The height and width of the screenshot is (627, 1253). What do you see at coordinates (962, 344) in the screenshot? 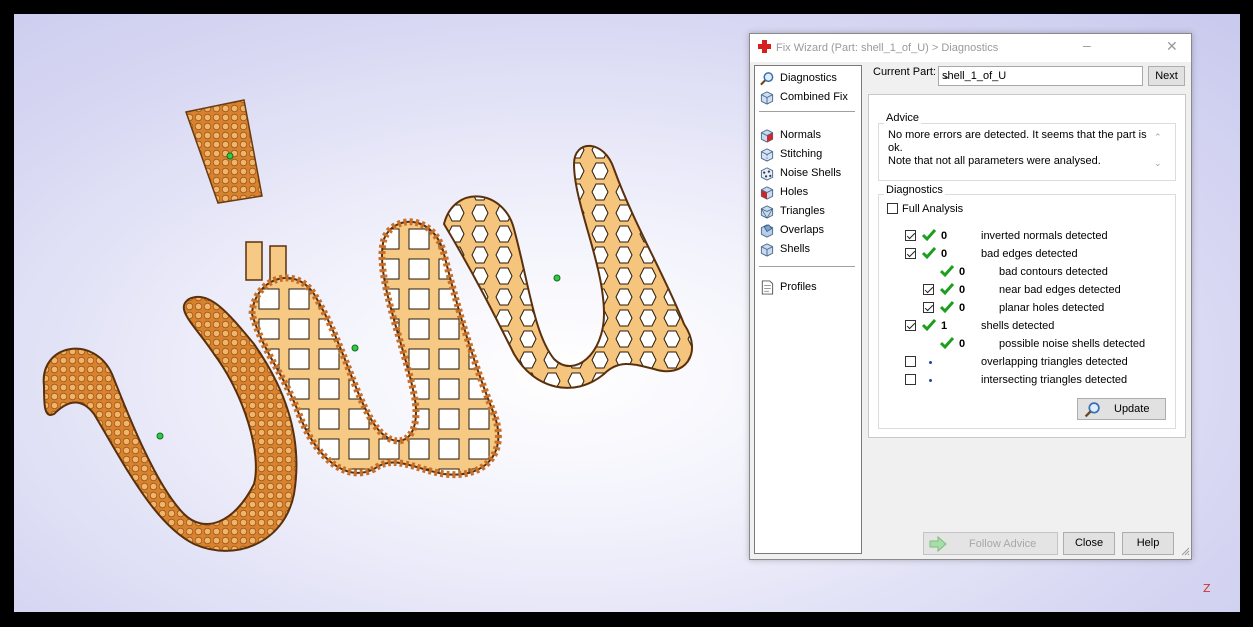
I see `noise-shells-count: 0` at bounding box center [962, 344].